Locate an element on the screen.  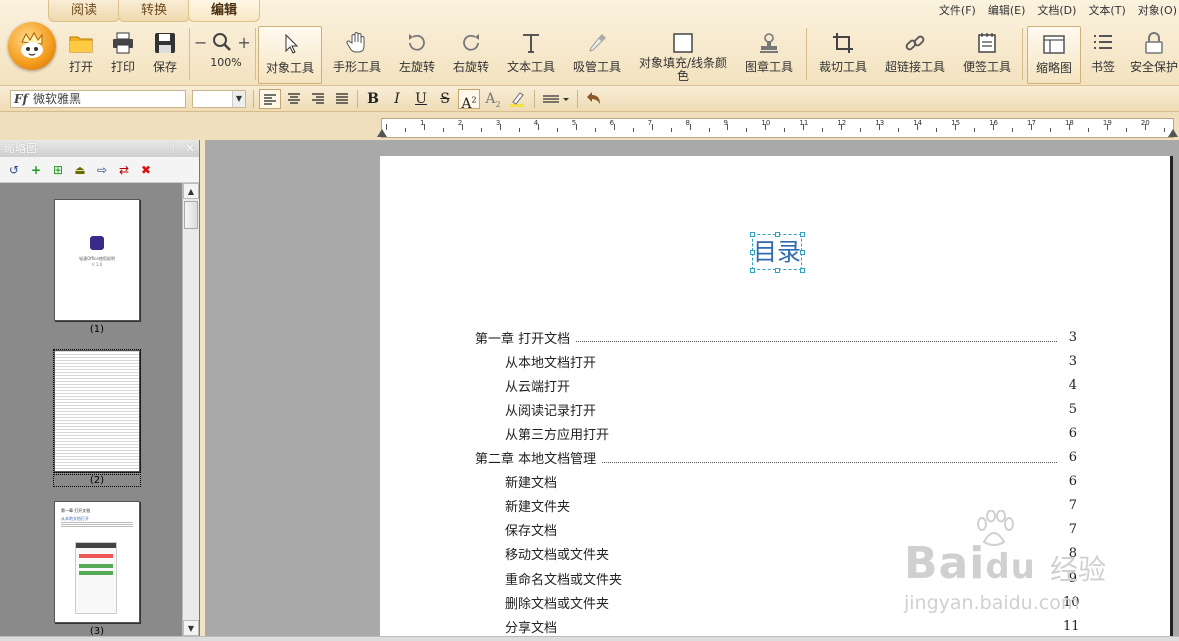
hand-tool-button: 手形工具 is located at coordinates (357, 55).